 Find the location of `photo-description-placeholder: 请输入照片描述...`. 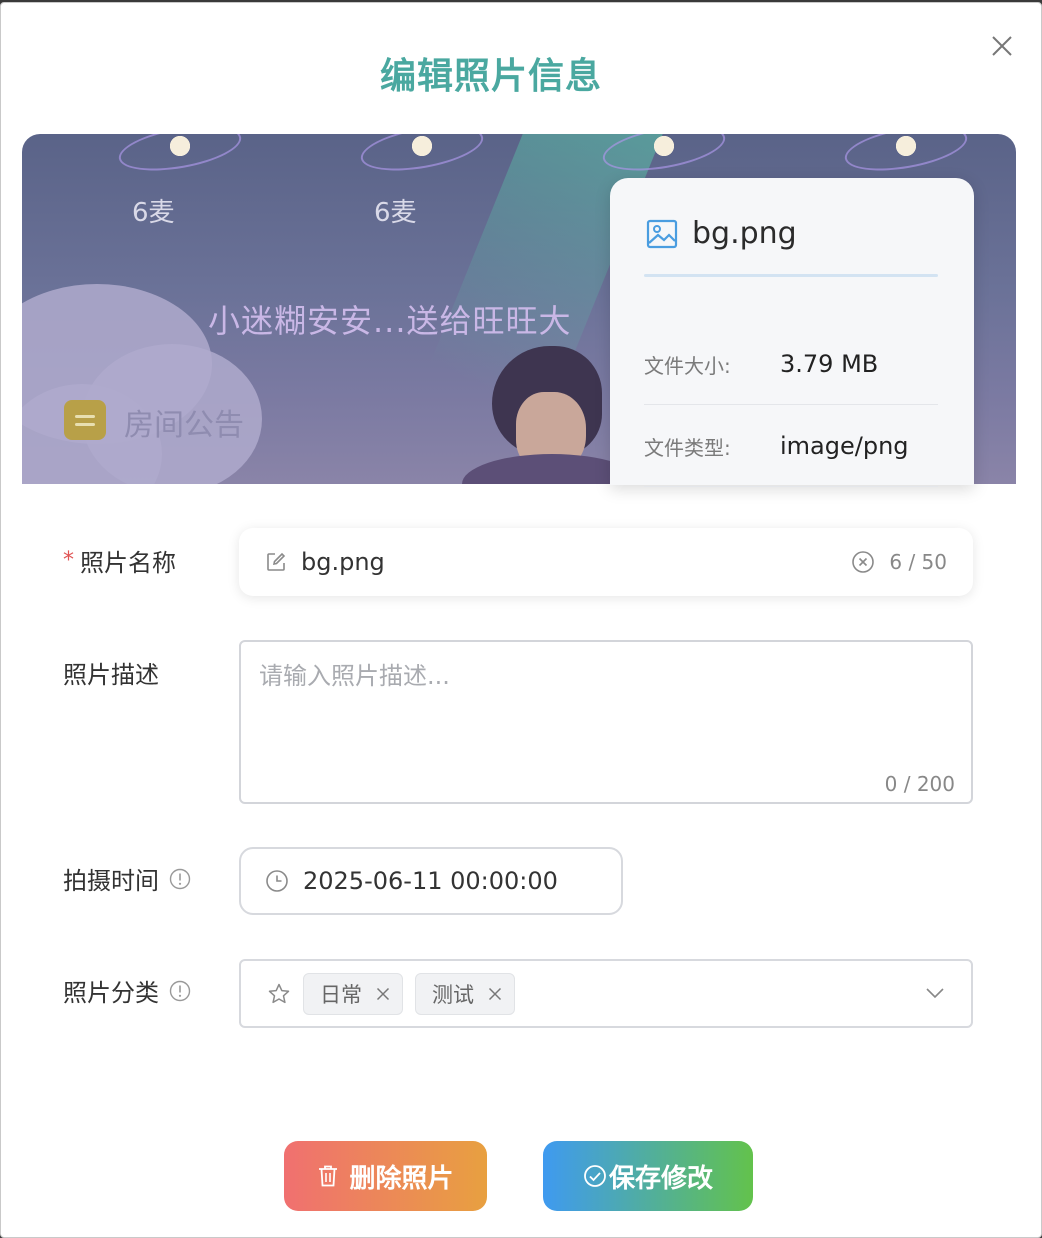

photo-description-placeholder: 请输入照片描述... is located at coordinates (354, 676).